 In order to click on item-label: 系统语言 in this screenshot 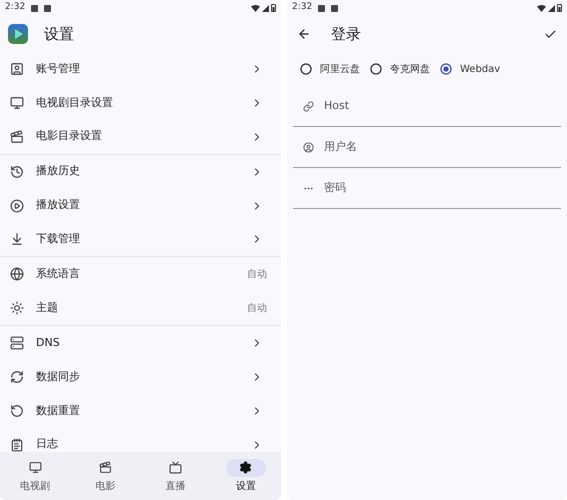, I will do `click(58, 274)`.